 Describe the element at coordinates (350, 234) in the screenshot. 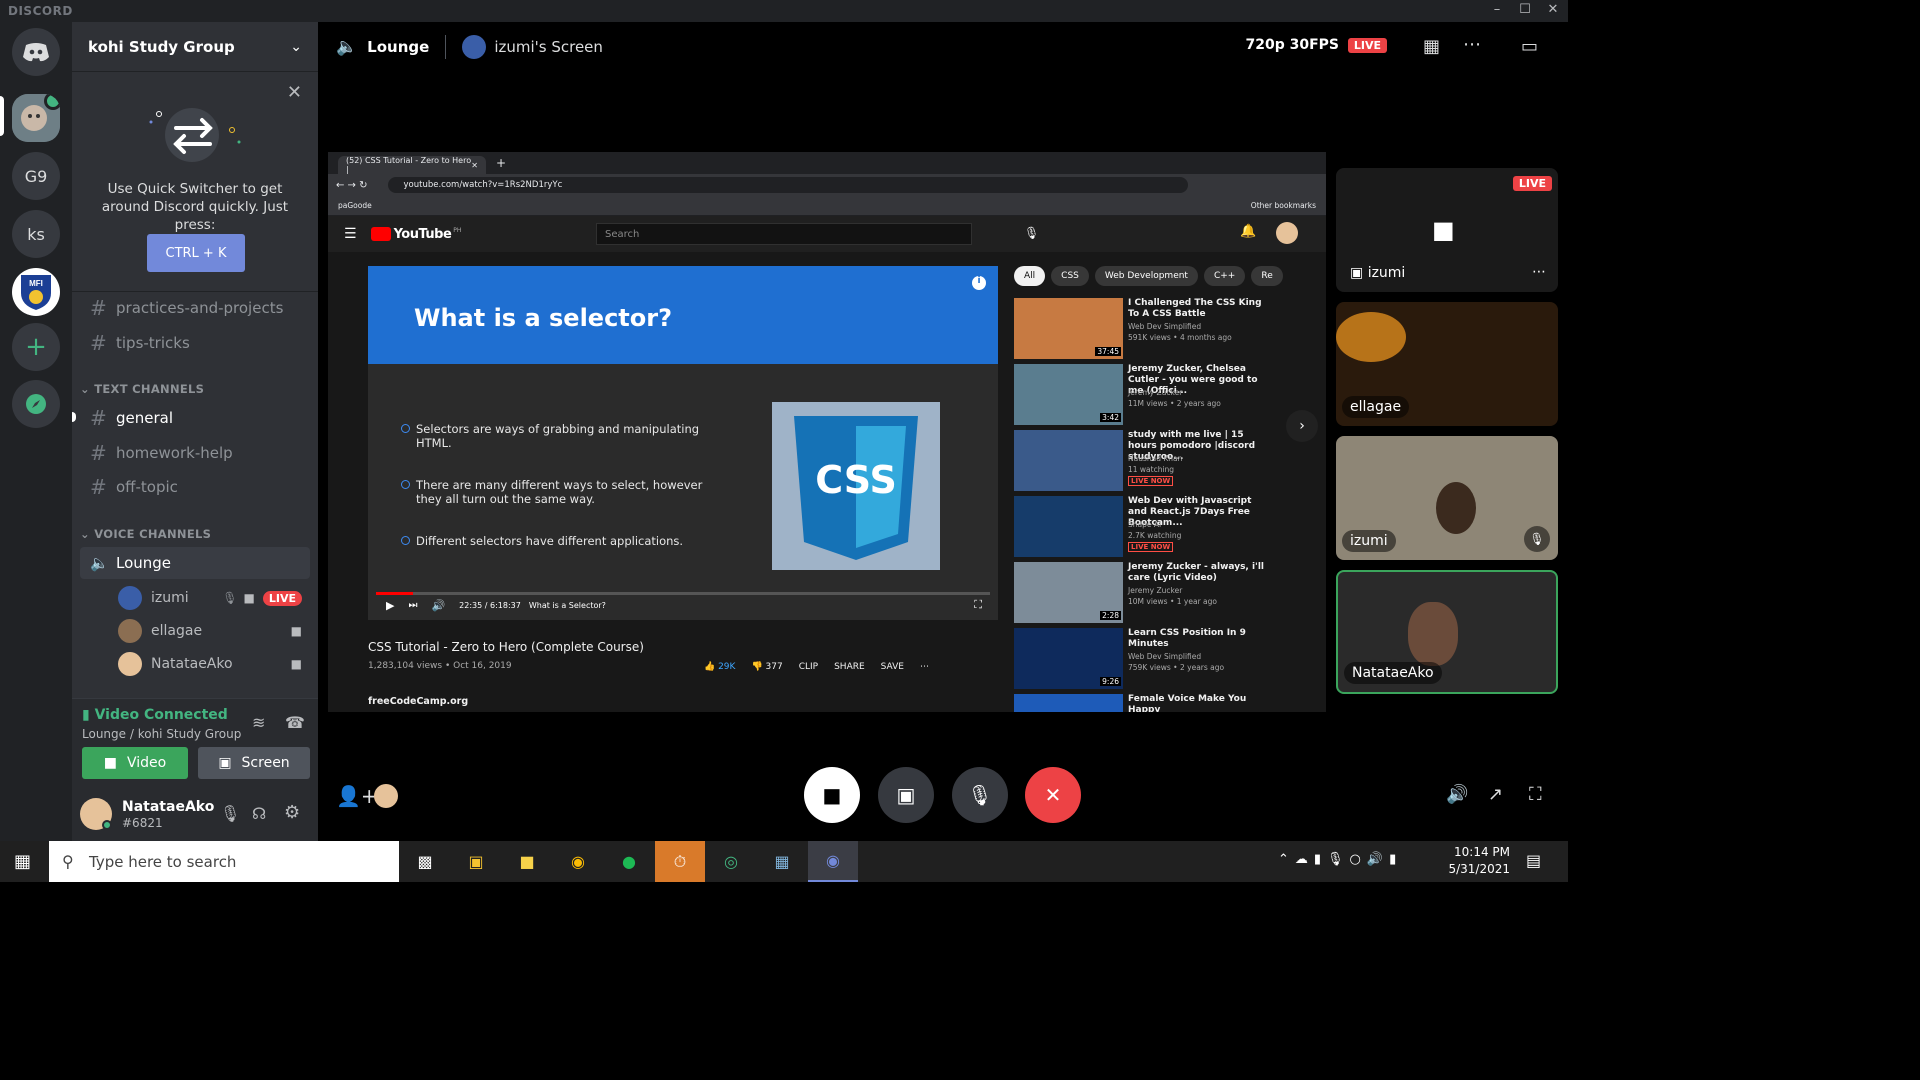

I see `menu-icon: ☰` at that location.